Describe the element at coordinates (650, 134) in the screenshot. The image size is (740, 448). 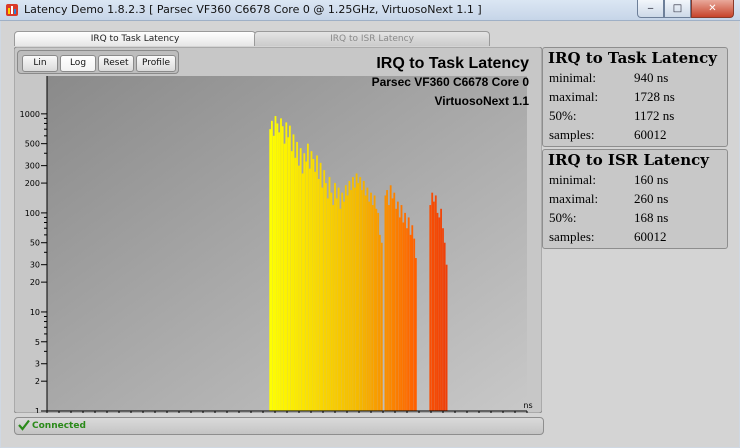
I see `stats-value: 60012` at that location.